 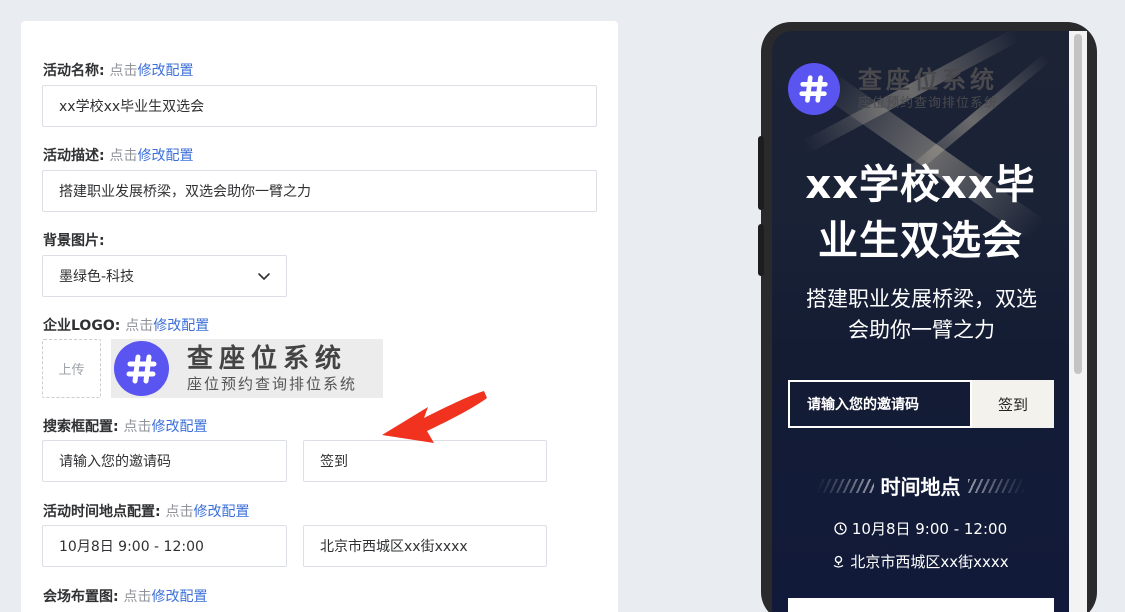 What do you see at coordinates (319, 106) in the screenshot?
I see `activity-name-input: xx学校xx毕业生双选会` at bounding box center [319, 106].